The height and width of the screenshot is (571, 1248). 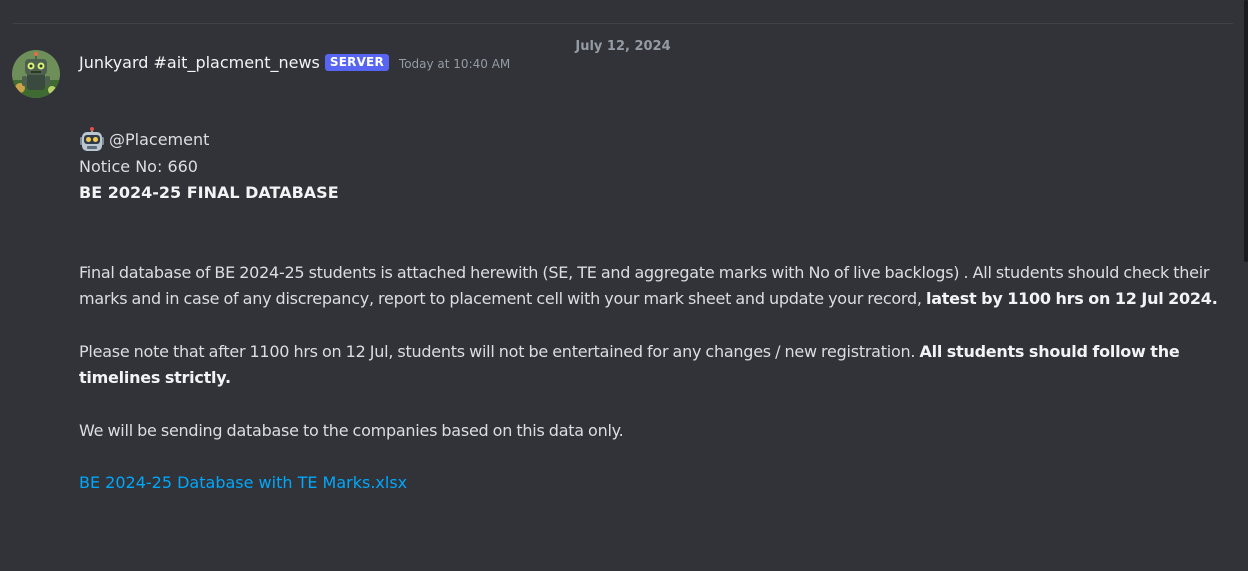 I want to click on paragraph-1-deadline: latest by 1100 hrs on 12 Jul 2024., so click(x=1071, y=298).